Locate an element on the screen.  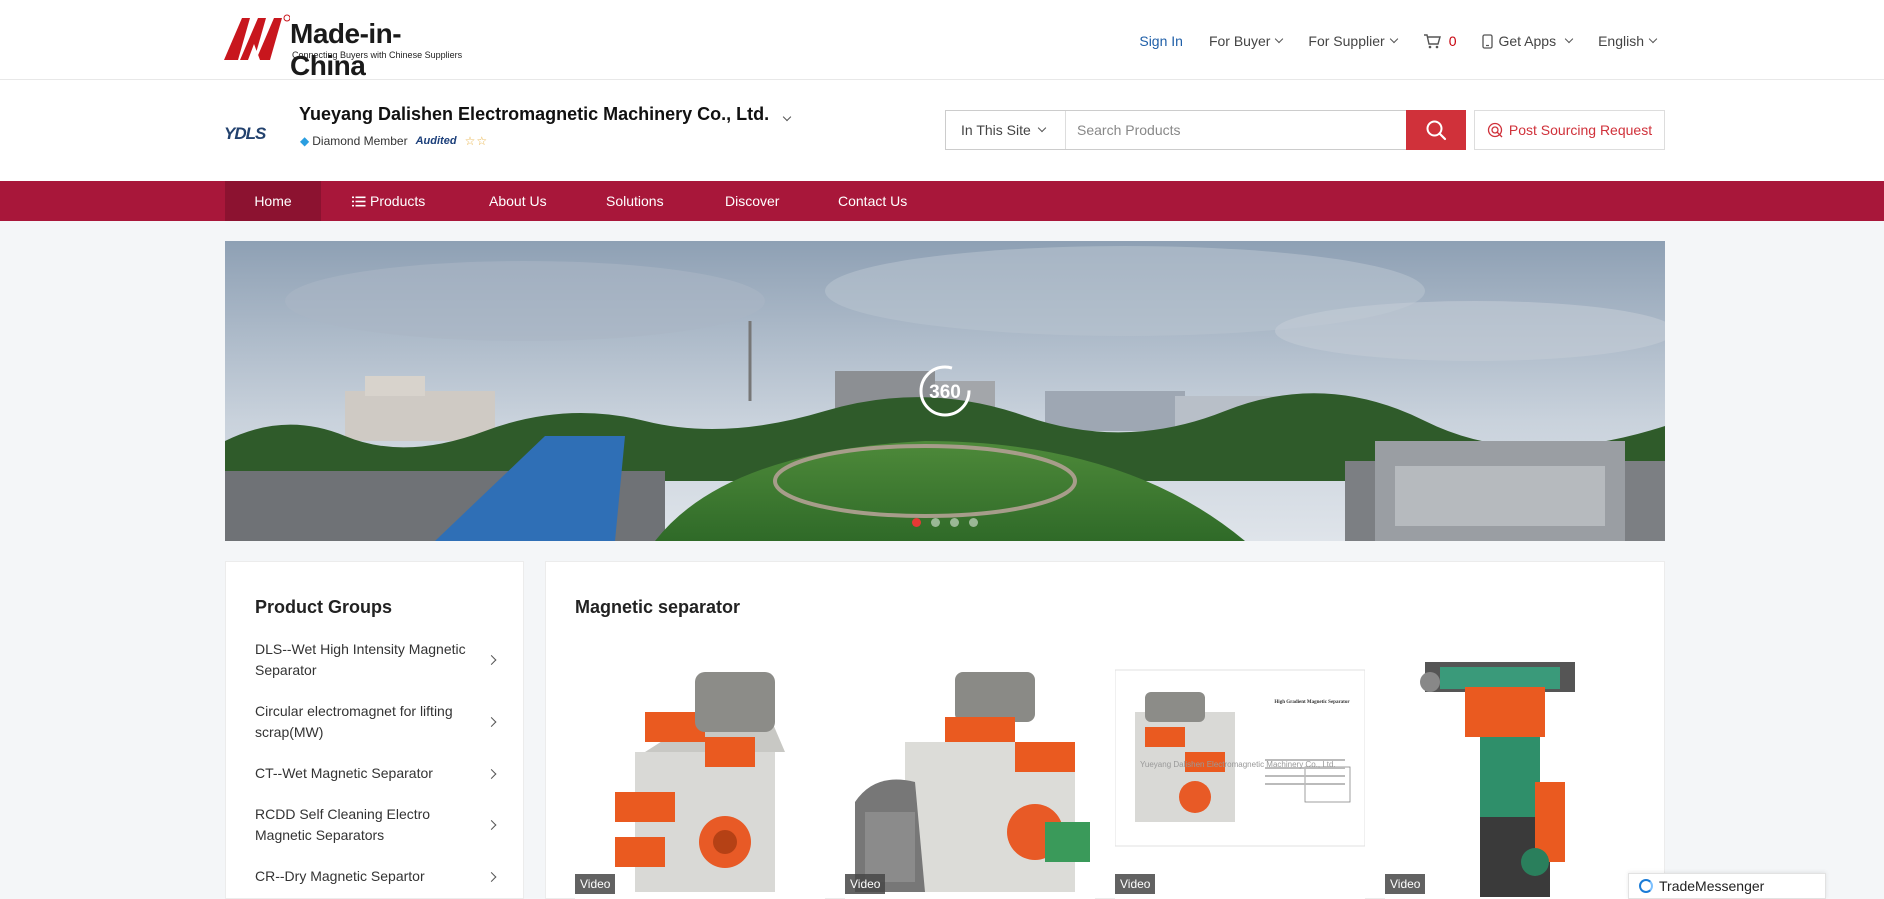
for-buyer-label: For Buyer is located at coordinates (1239, 41).